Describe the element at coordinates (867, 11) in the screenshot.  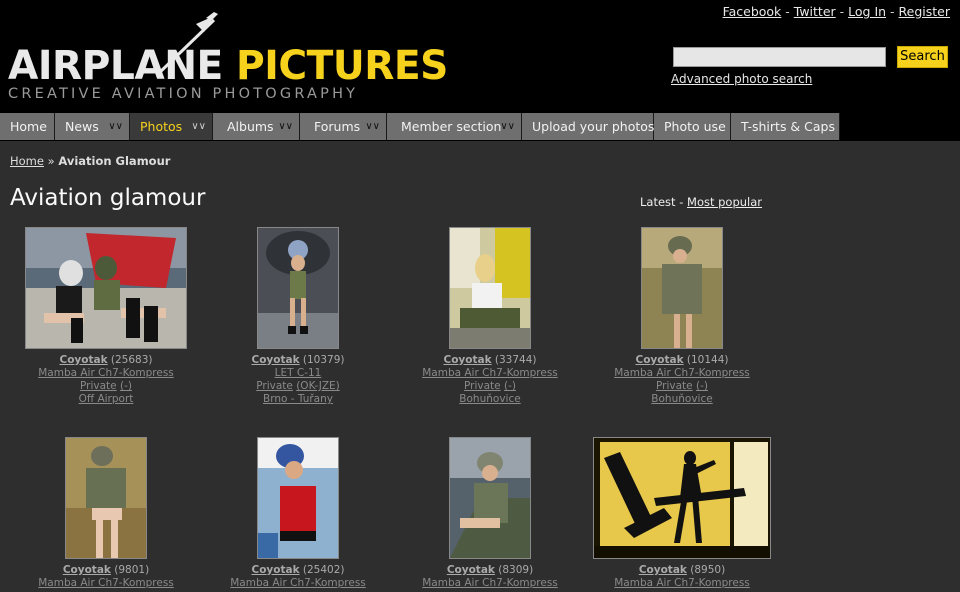
I see `login-link: Log In` at that location.